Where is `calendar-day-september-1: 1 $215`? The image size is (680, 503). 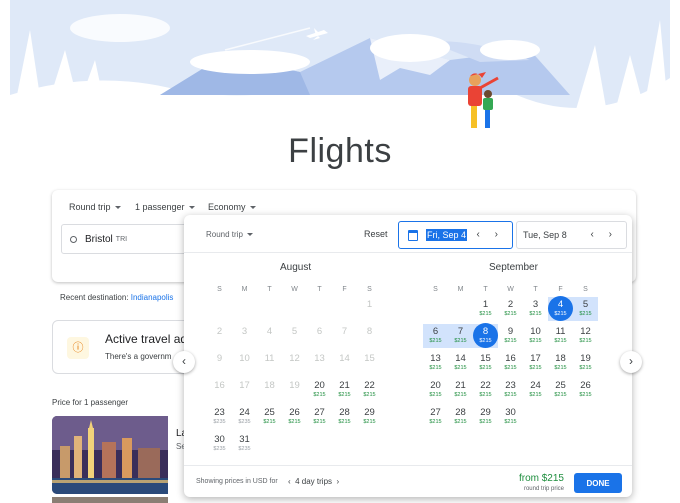
calendar-day-september-1: 1 $215 is located at coordinates (485, 308).